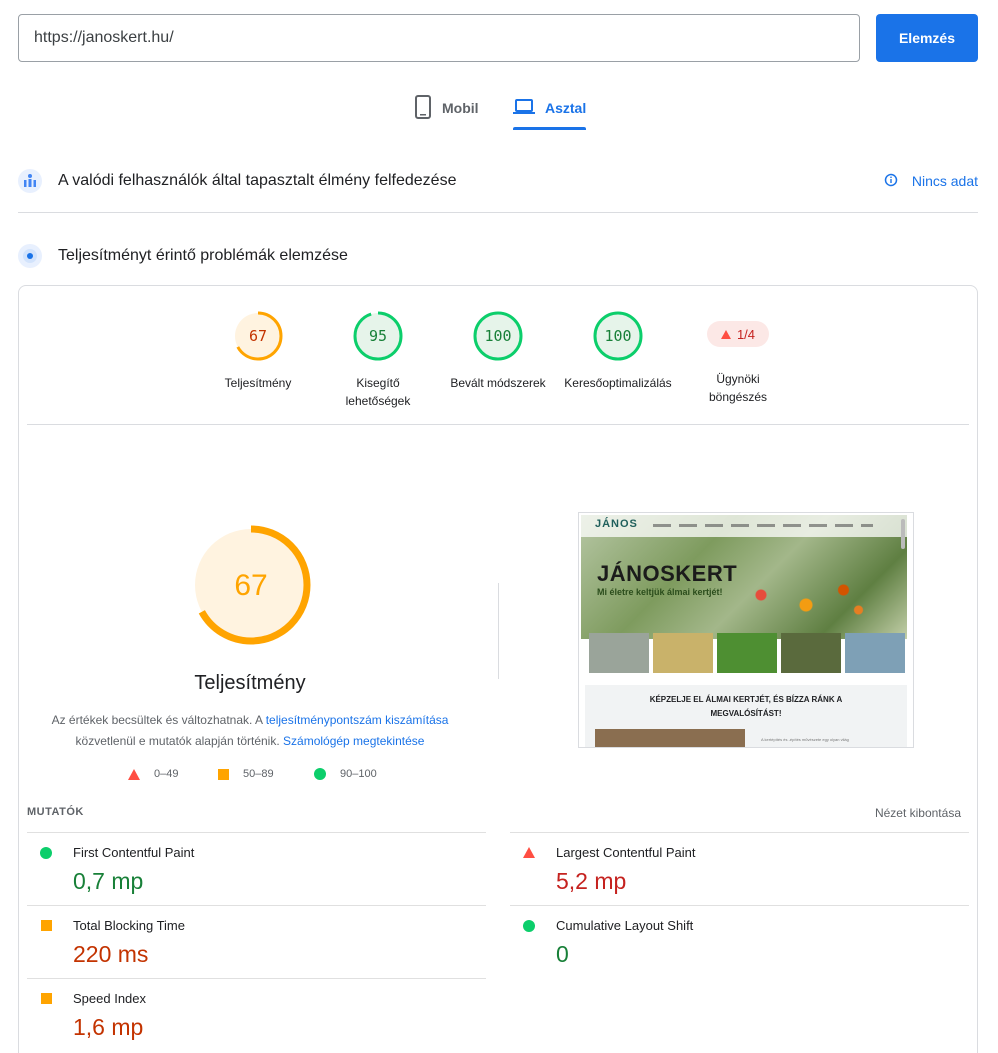 The width and height of the screenshot is (998, 1053). What do you see at coordinates (670, 738) in the screenshot?
I see `screenshot-content-image` at bounding box center [670, 738].